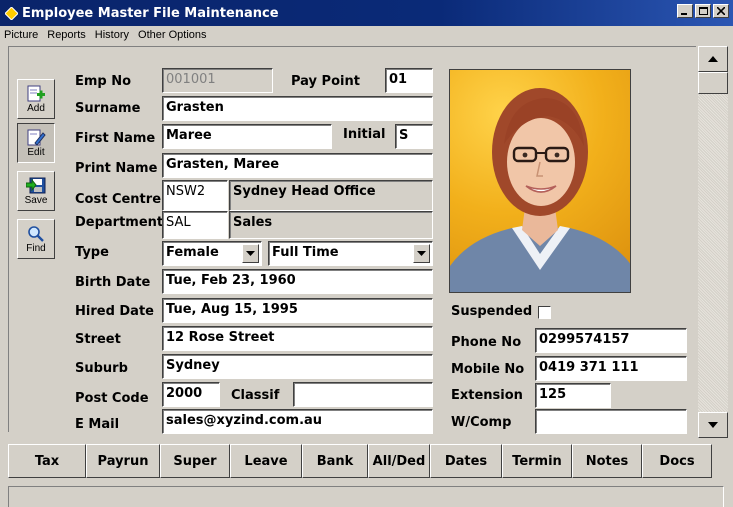 This screenshot has width=733, height=507. I want to click on street-label: Street, so click(98, 339).